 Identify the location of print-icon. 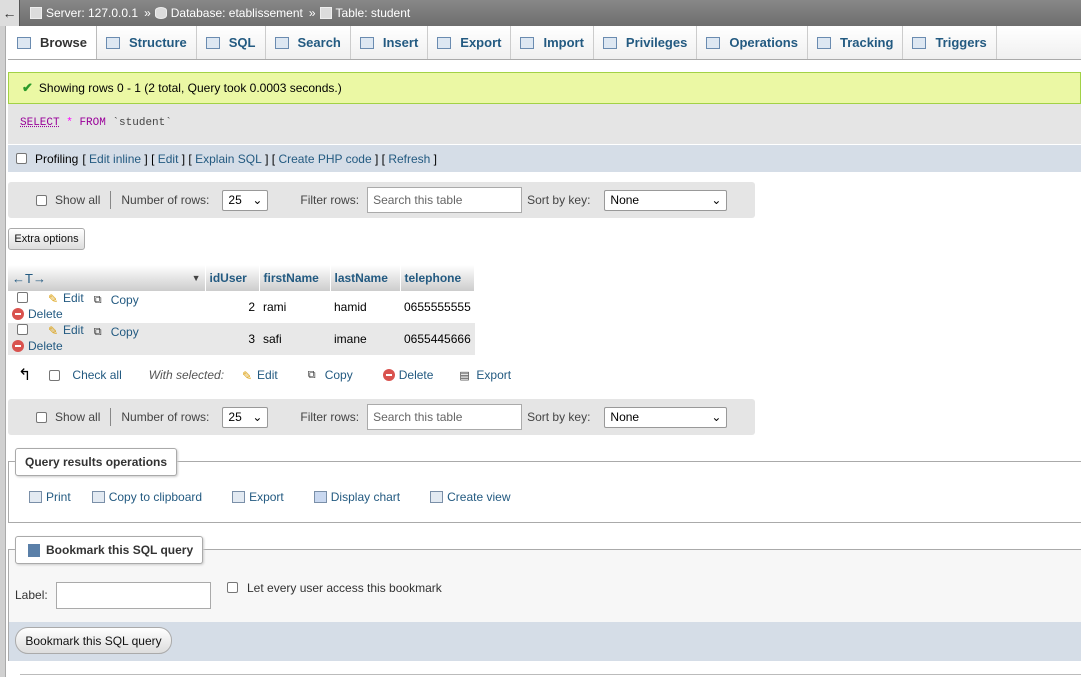
(35, 497).